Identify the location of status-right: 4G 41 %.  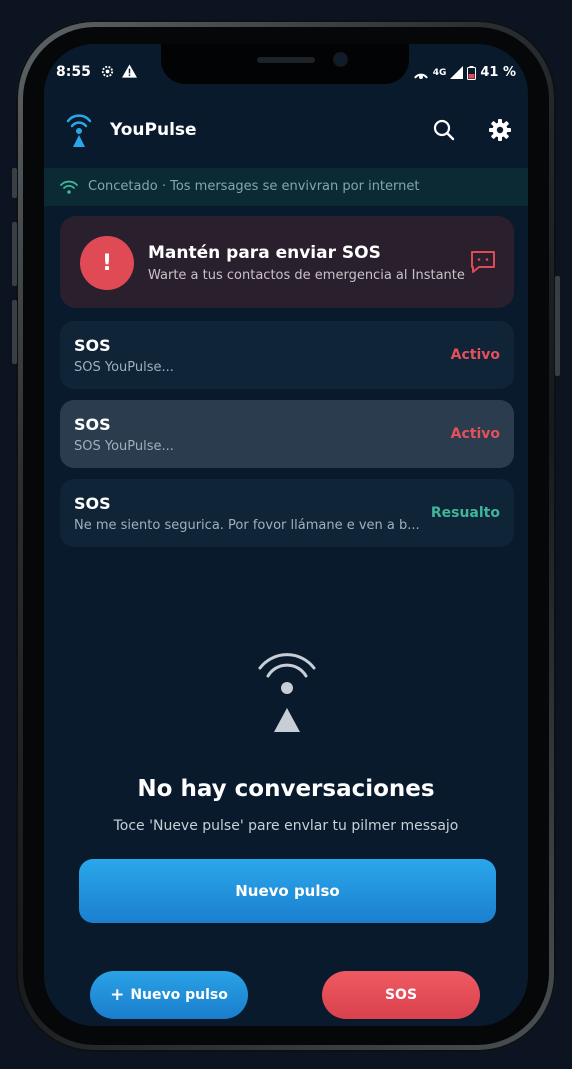
(464, 72).